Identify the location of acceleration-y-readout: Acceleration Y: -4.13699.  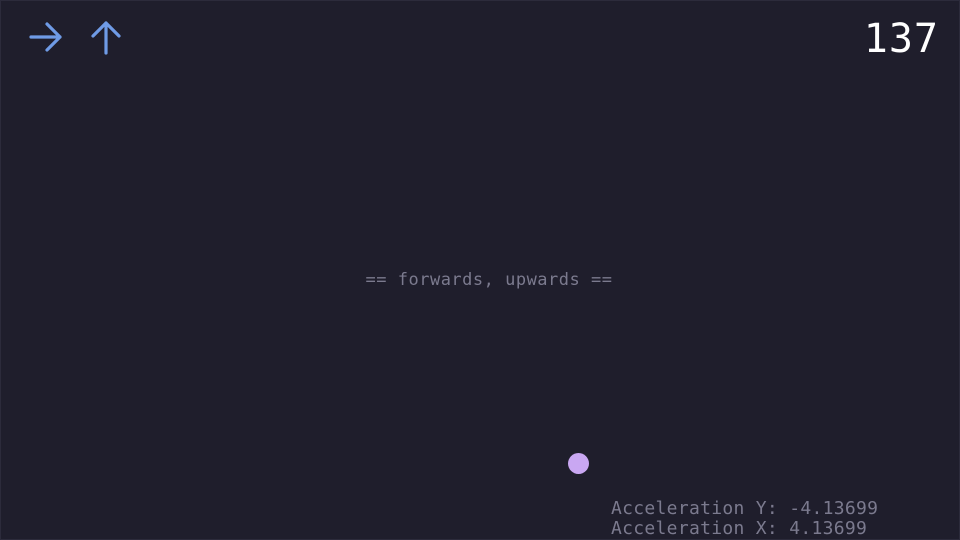
(745, 508).